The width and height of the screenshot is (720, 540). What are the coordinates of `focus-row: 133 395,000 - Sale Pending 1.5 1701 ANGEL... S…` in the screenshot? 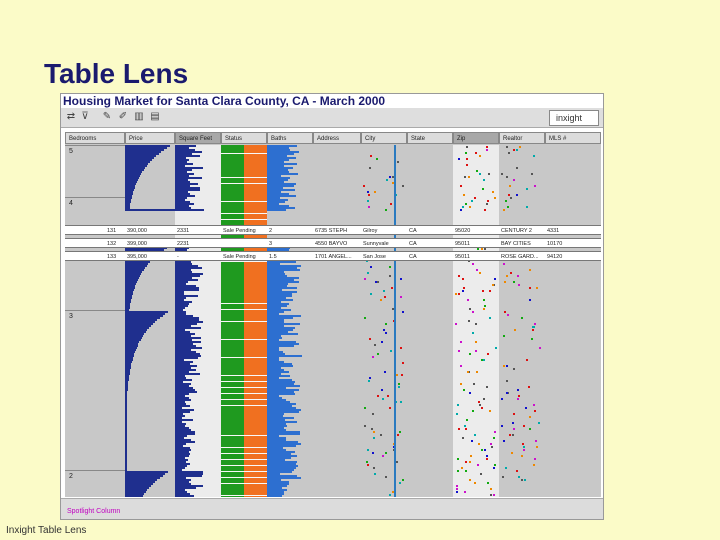 It's located at (333, 256).